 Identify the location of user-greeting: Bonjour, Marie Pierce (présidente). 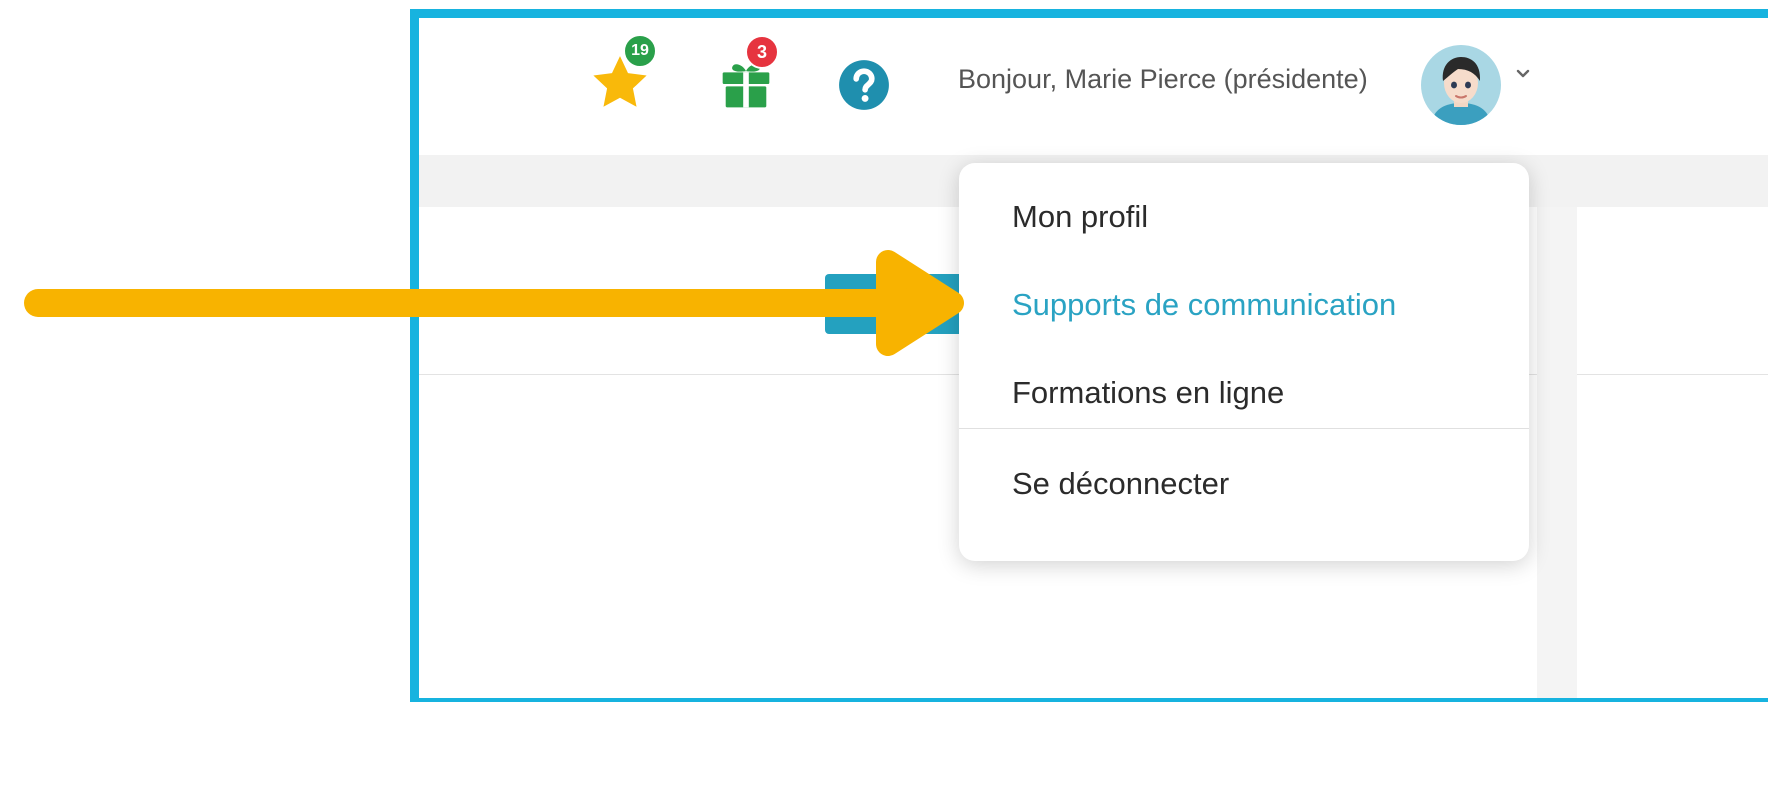
(1163, 79).